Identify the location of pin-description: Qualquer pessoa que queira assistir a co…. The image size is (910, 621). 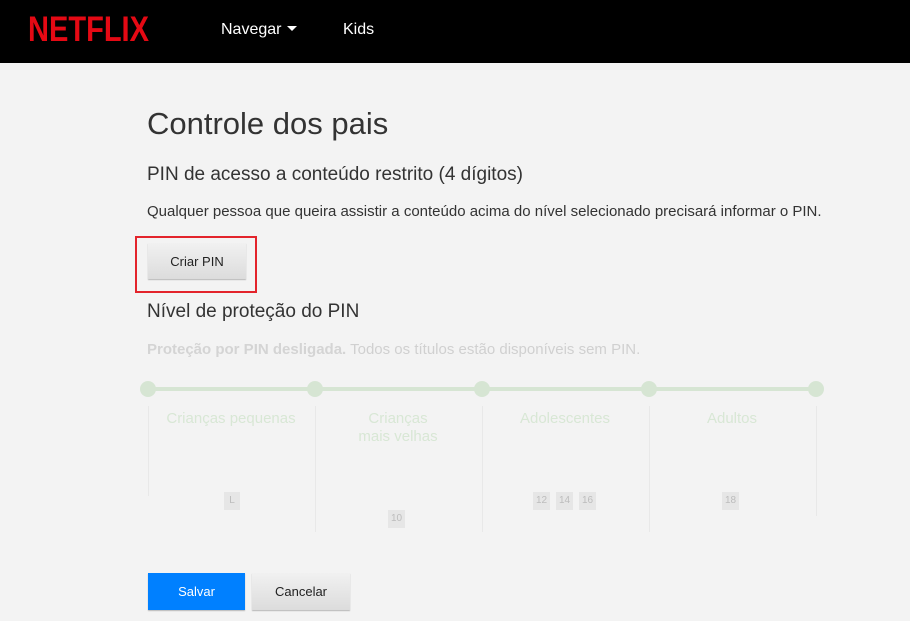
(484, 211).